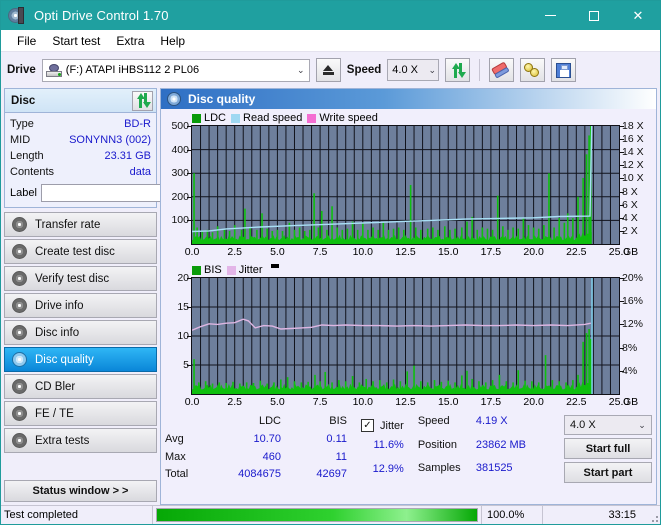  I want to click on bis-plot-area, so click(405, 336).